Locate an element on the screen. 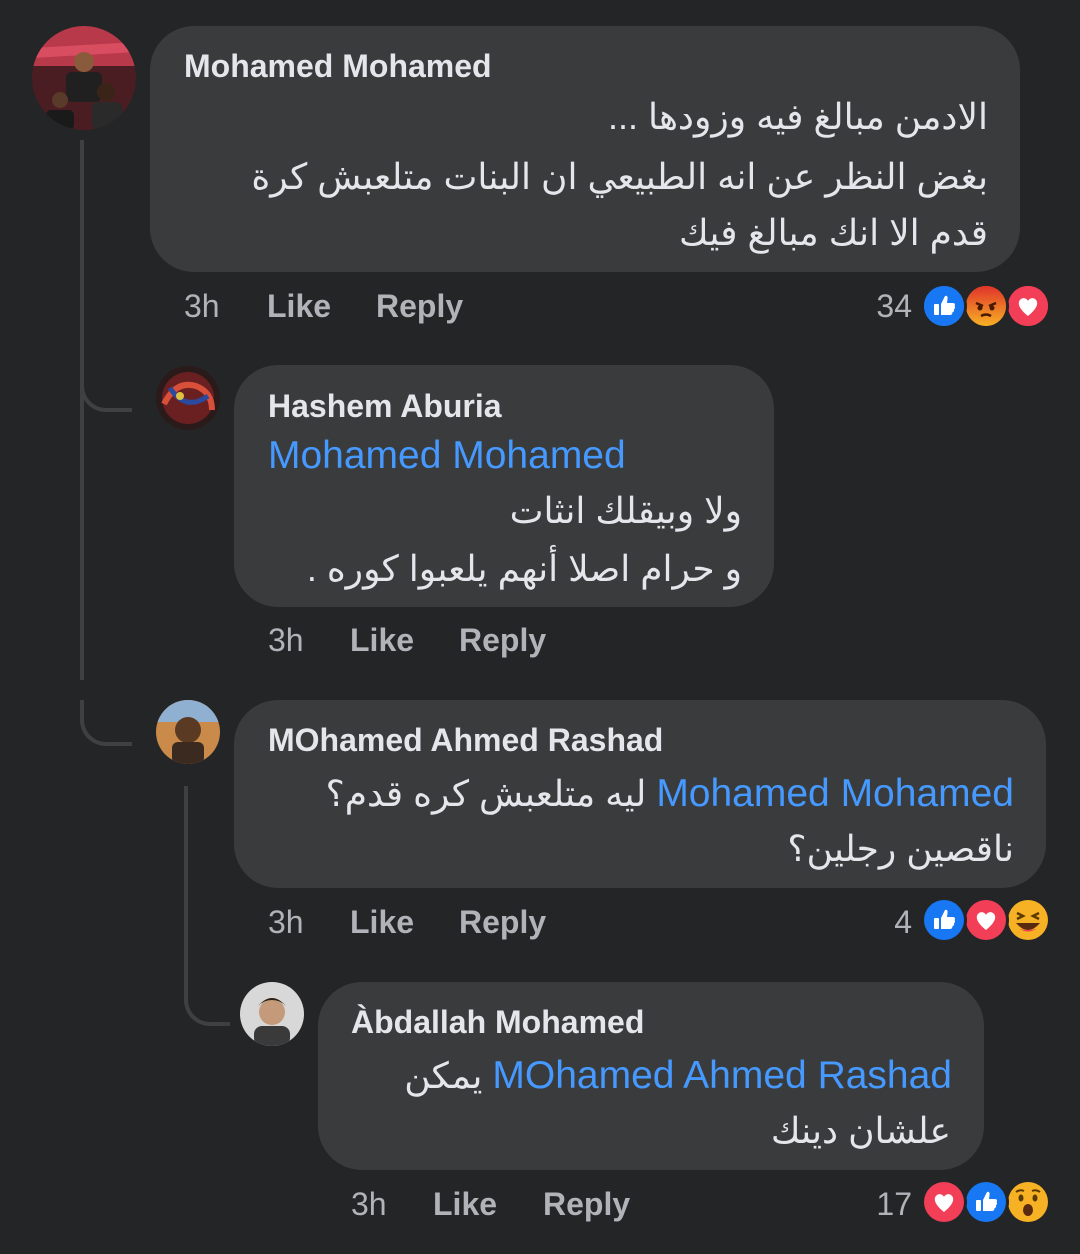  haha-icon is located at coordinates (1028, 920).